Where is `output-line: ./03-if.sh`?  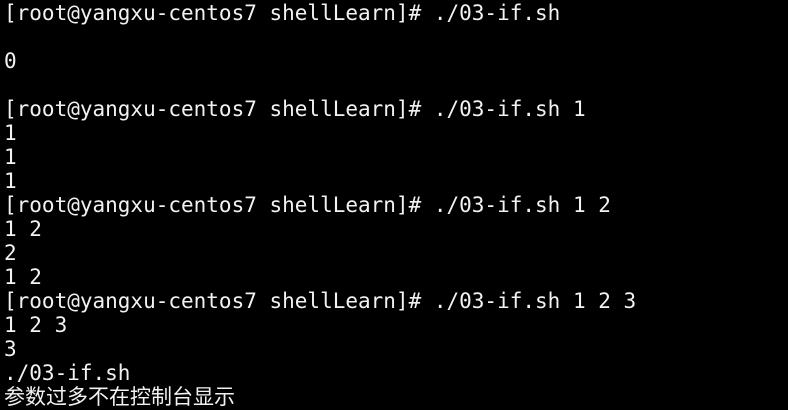 output-line: ./03-if.sh is located at coordinates (67, 373).